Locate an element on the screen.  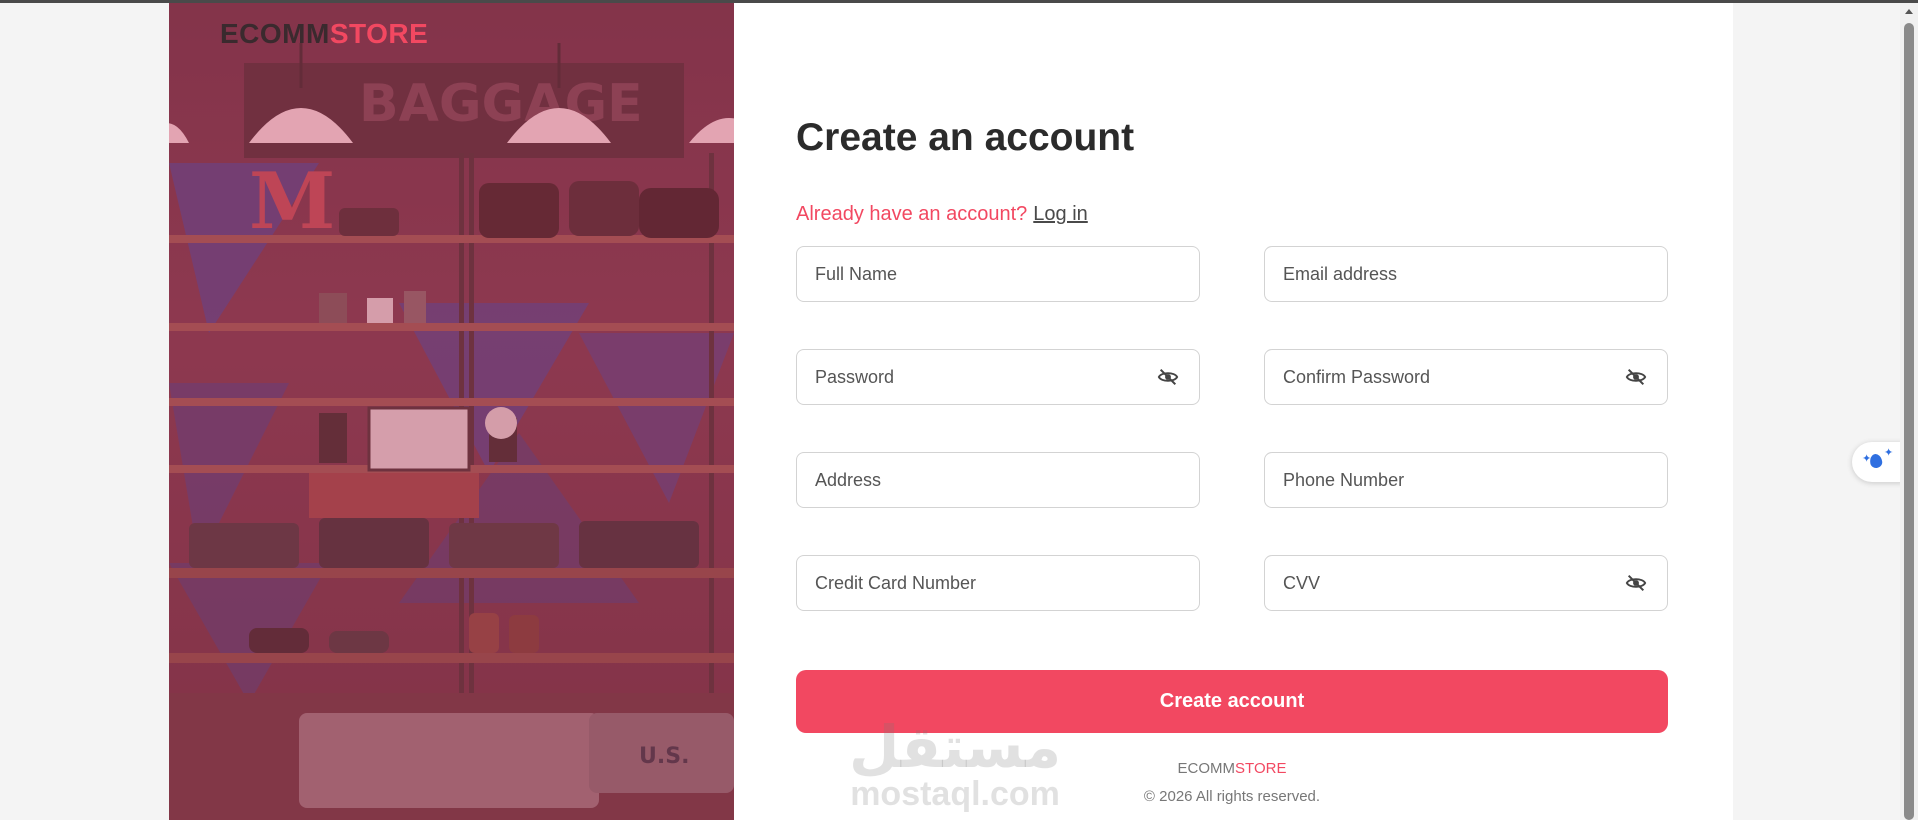
credit-card-input is located at coordinates (998, 583).